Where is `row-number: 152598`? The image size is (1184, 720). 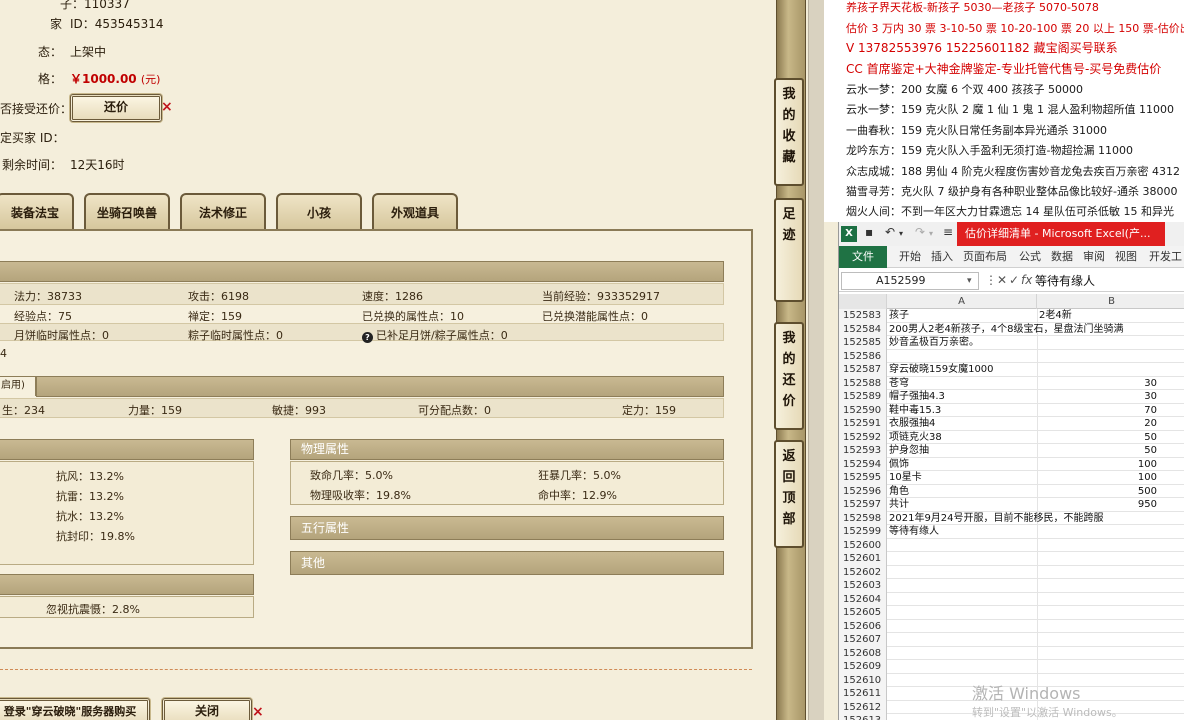
row-number: 152598 is located at coordinates (863, 518).